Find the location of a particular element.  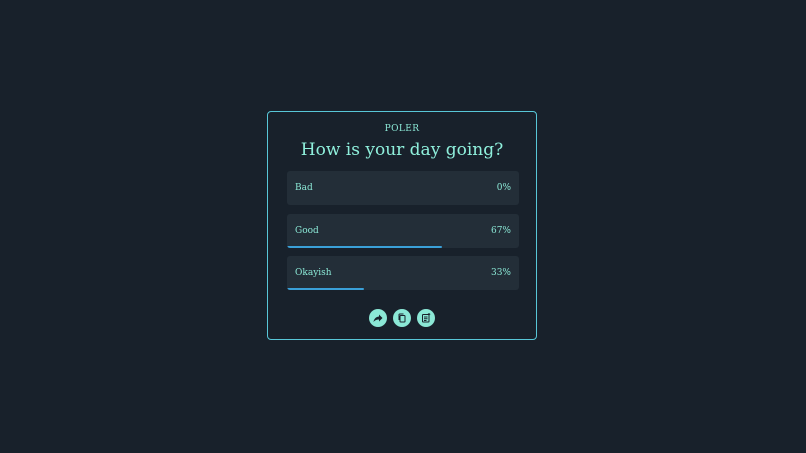

poll-options: Bad 0% Good 67% Okayish 33% is located at coordinates (403, 235).